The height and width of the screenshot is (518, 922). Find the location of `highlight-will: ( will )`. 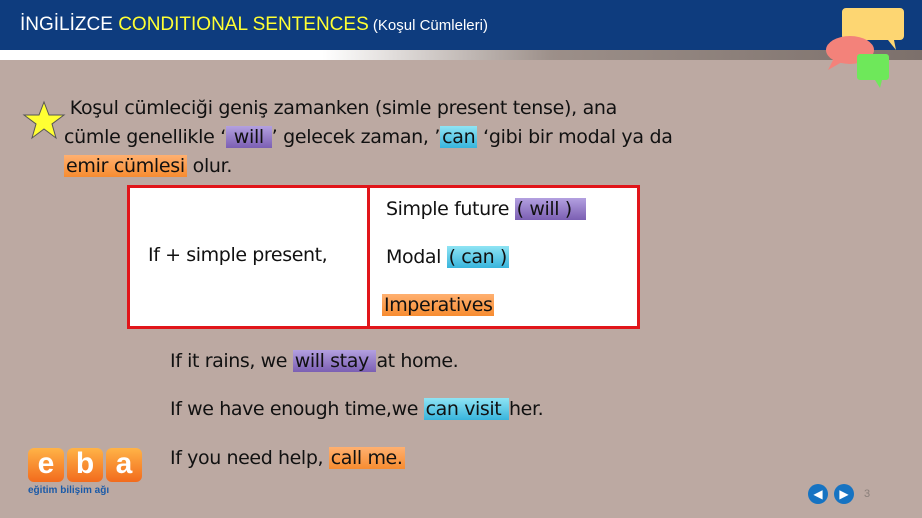

highlight-will: ( will ) is located at coordinates (550, 209).